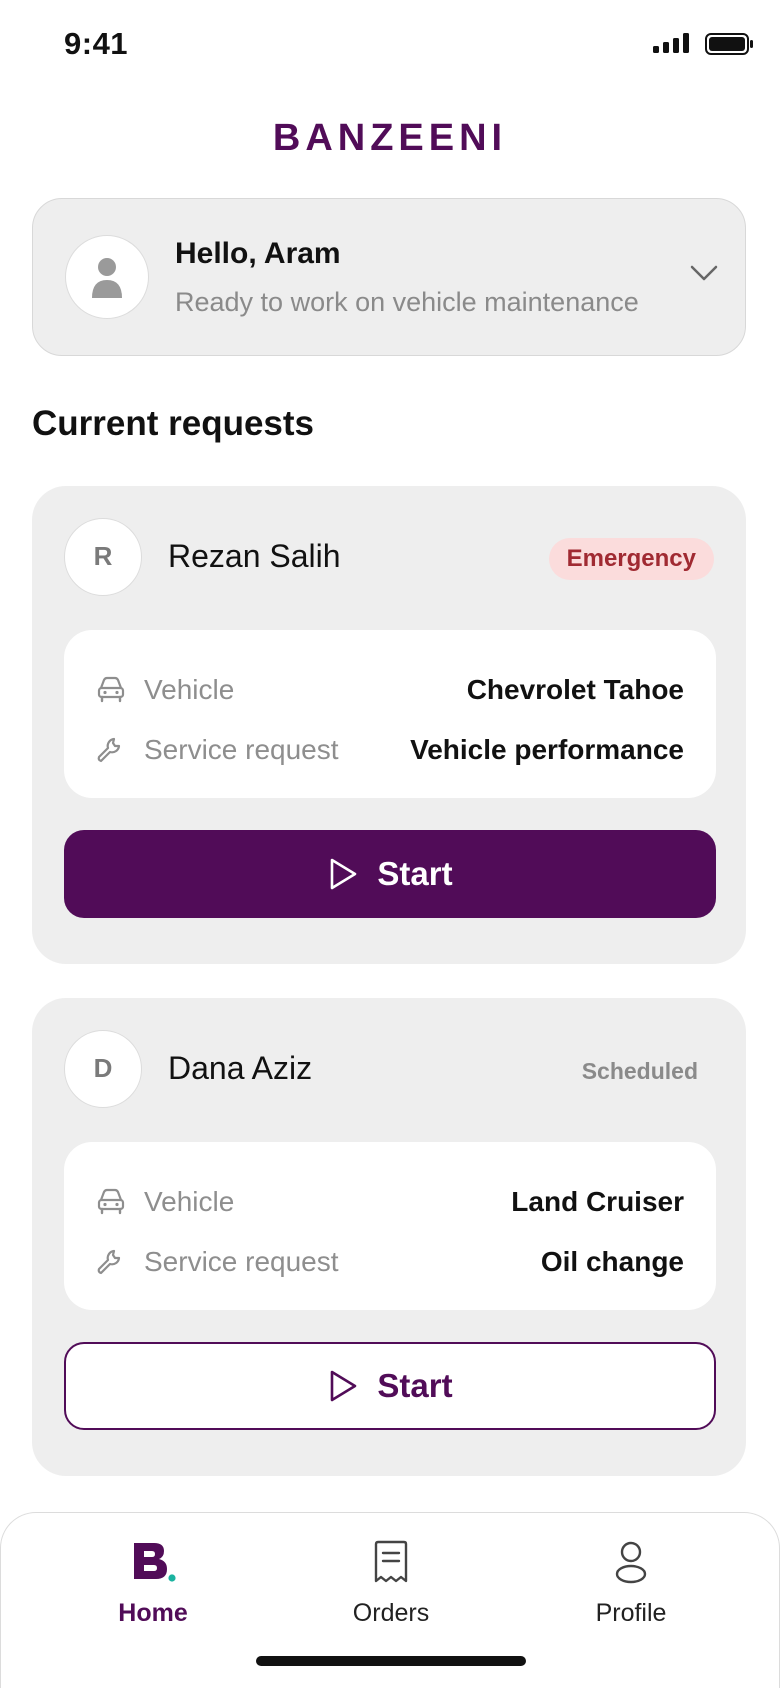 The height and width of the screenshot is (1688, 780). I want to click on status-badge: Scheduled, so click(639, 1071).